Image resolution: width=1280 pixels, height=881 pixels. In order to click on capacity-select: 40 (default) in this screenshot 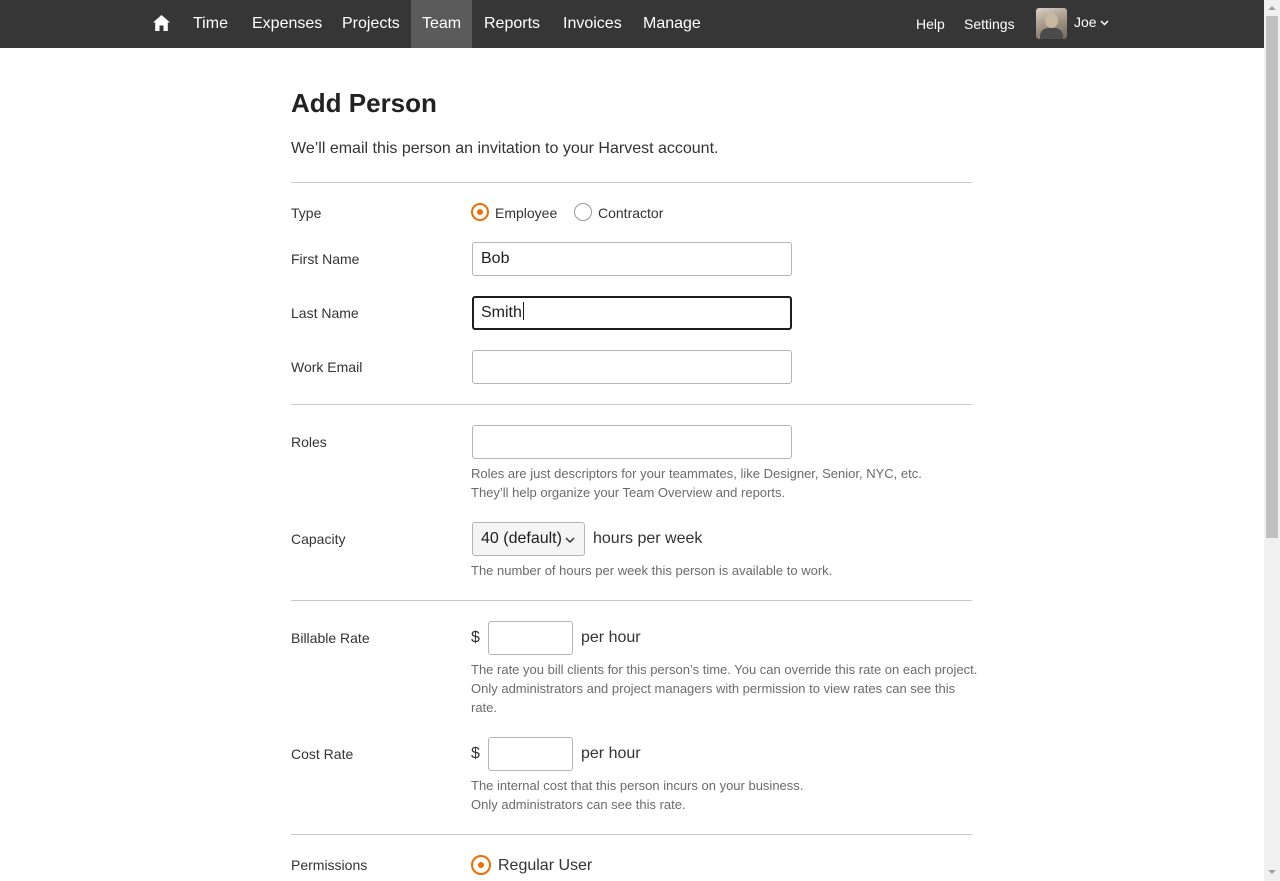, I will do `click(528, 539)`.